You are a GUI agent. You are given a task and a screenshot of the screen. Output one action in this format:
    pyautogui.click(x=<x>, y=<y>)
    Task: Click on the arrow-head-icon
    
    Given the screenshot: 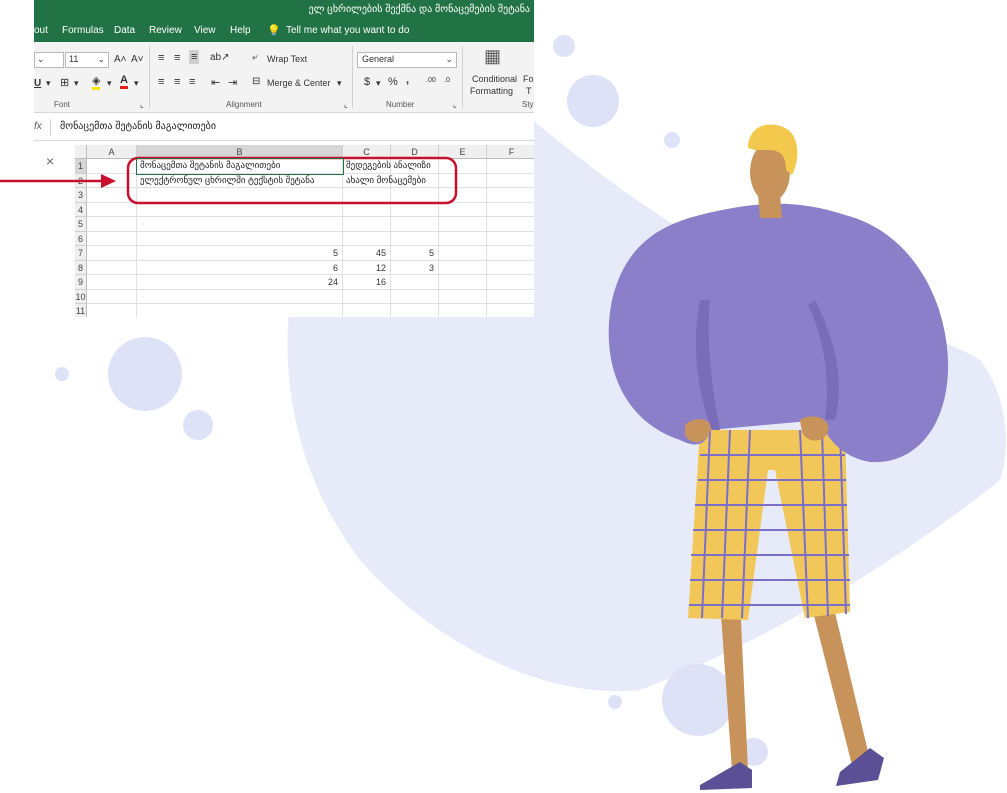 What is the action you would take?
    pyautogui.click(x=108, y=181)
    